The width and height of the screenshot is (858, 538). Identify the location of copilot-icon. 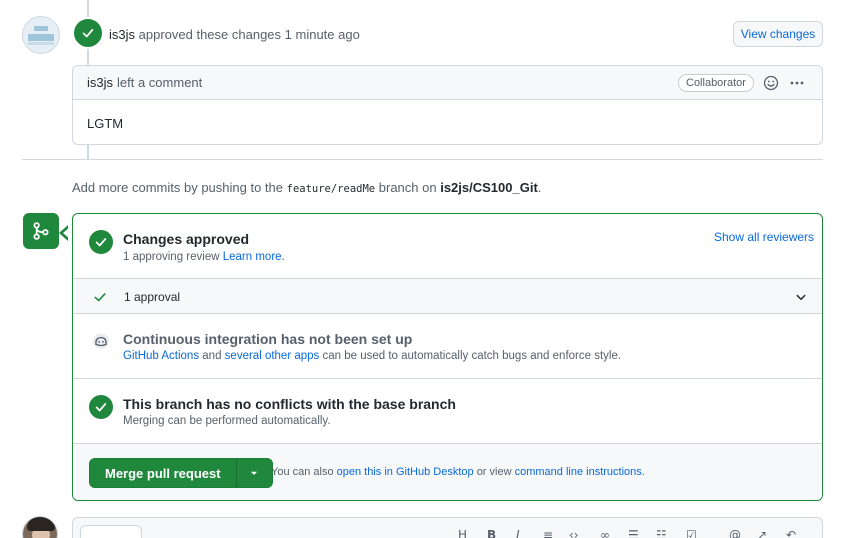
(101, 341).